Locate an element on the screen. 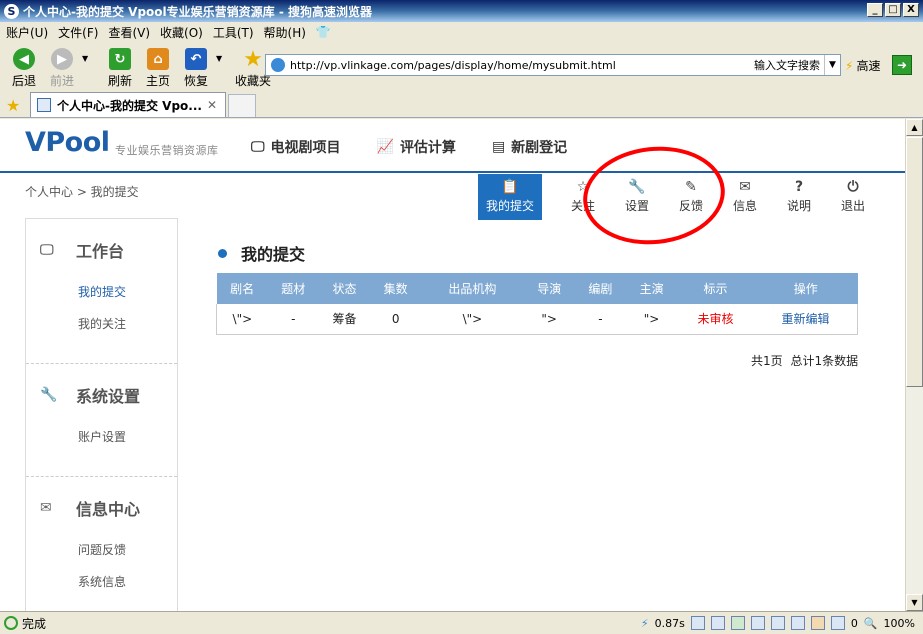 The image size is (923, 634). forward-arrow-icon: ▶ is located at coordinates (62, 59).